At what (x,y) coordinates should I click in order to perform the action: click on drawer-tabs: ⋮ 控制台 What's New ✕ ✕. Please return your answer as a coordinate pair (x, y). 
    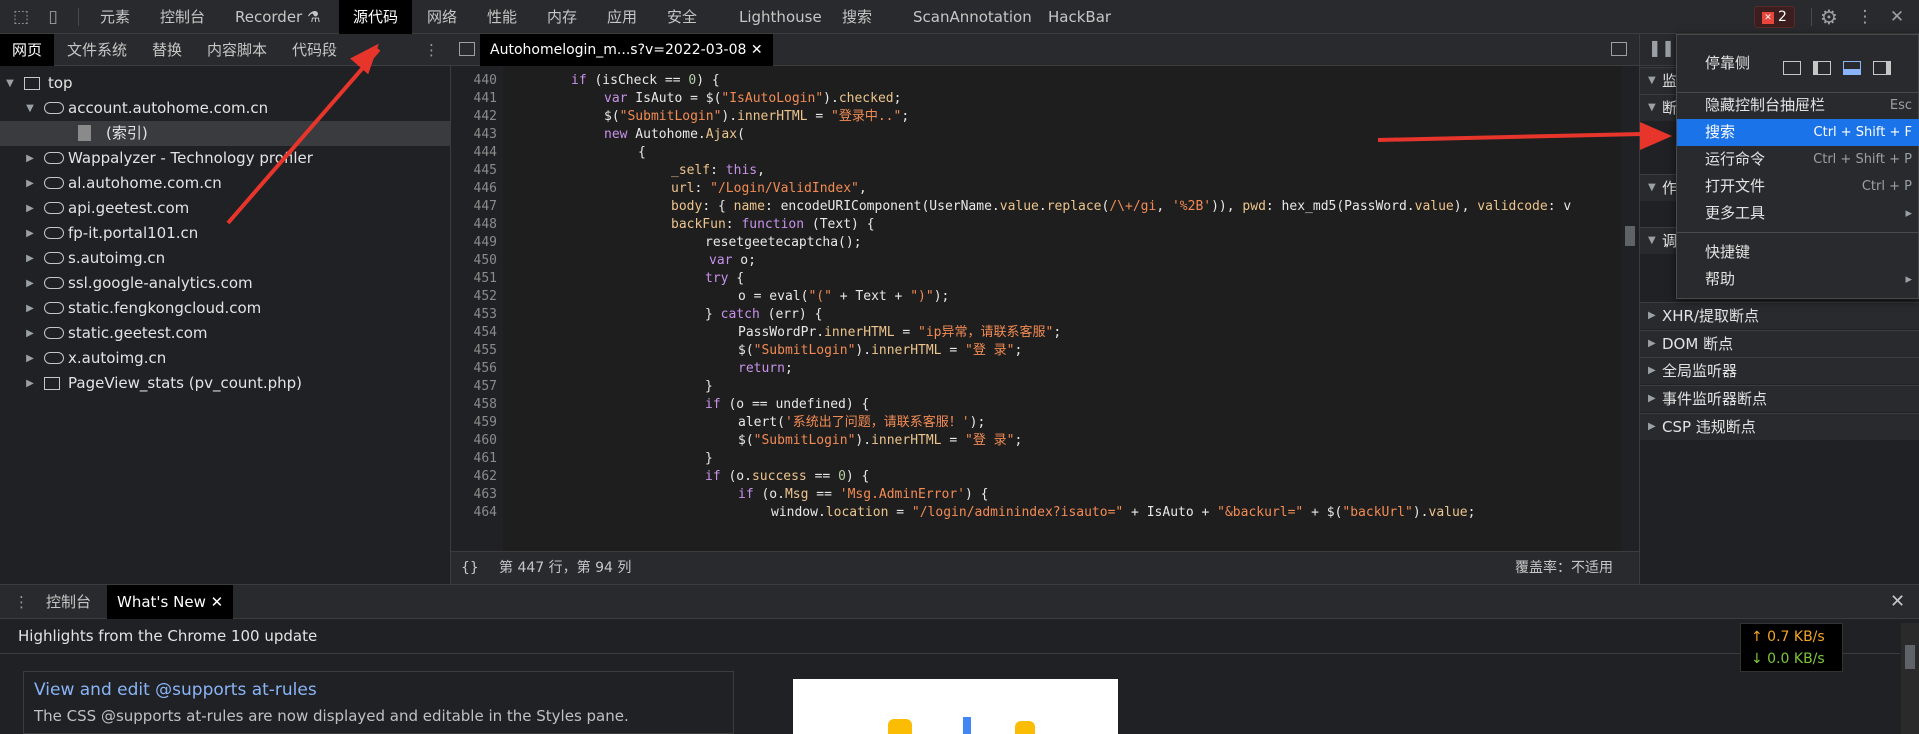
    Looking at the image, I should click on (959, 602).